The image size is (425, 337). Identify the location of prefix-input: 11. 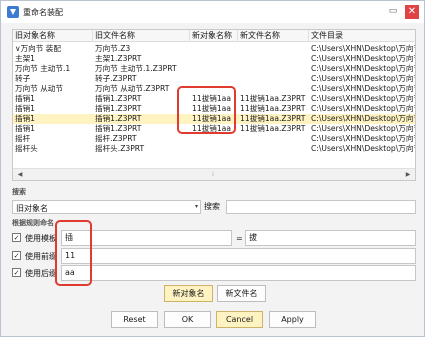
(238, 256).